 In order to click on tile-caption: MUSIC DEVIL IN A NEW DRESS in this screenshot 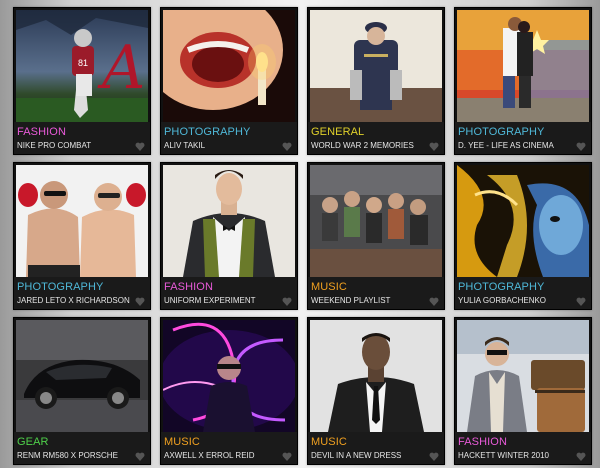, I will do `click(376, 448)`.